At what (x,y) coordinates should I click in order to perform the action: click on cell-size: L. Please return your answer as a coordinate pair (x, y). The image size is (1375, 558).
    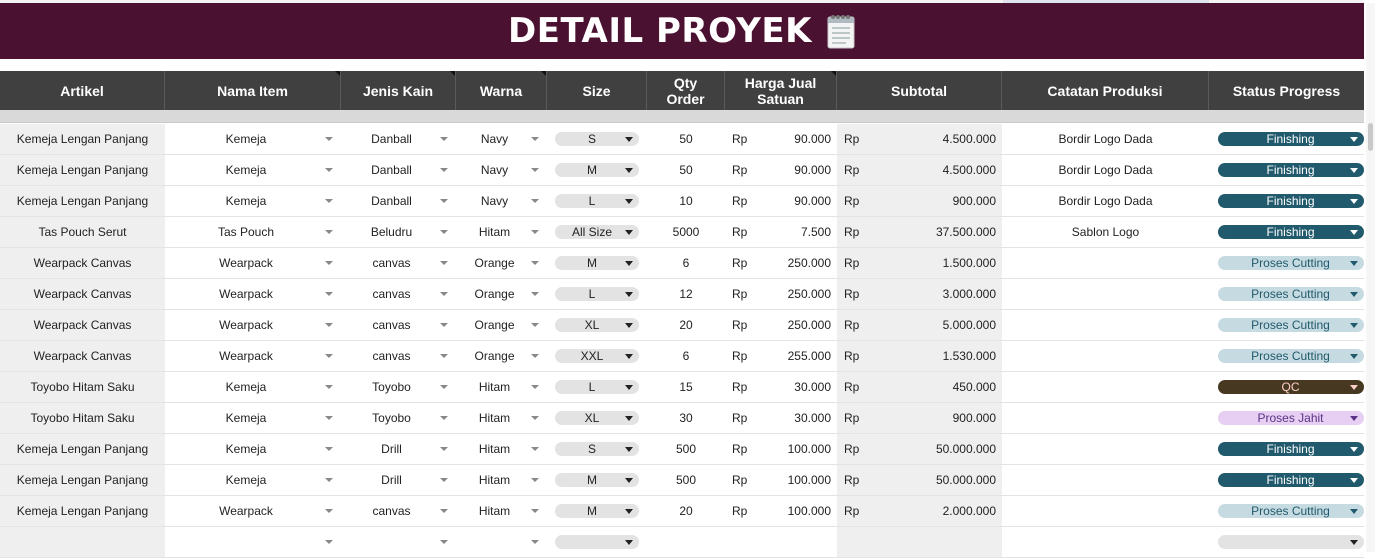
    Looking at the image, I should click on (597, 201).